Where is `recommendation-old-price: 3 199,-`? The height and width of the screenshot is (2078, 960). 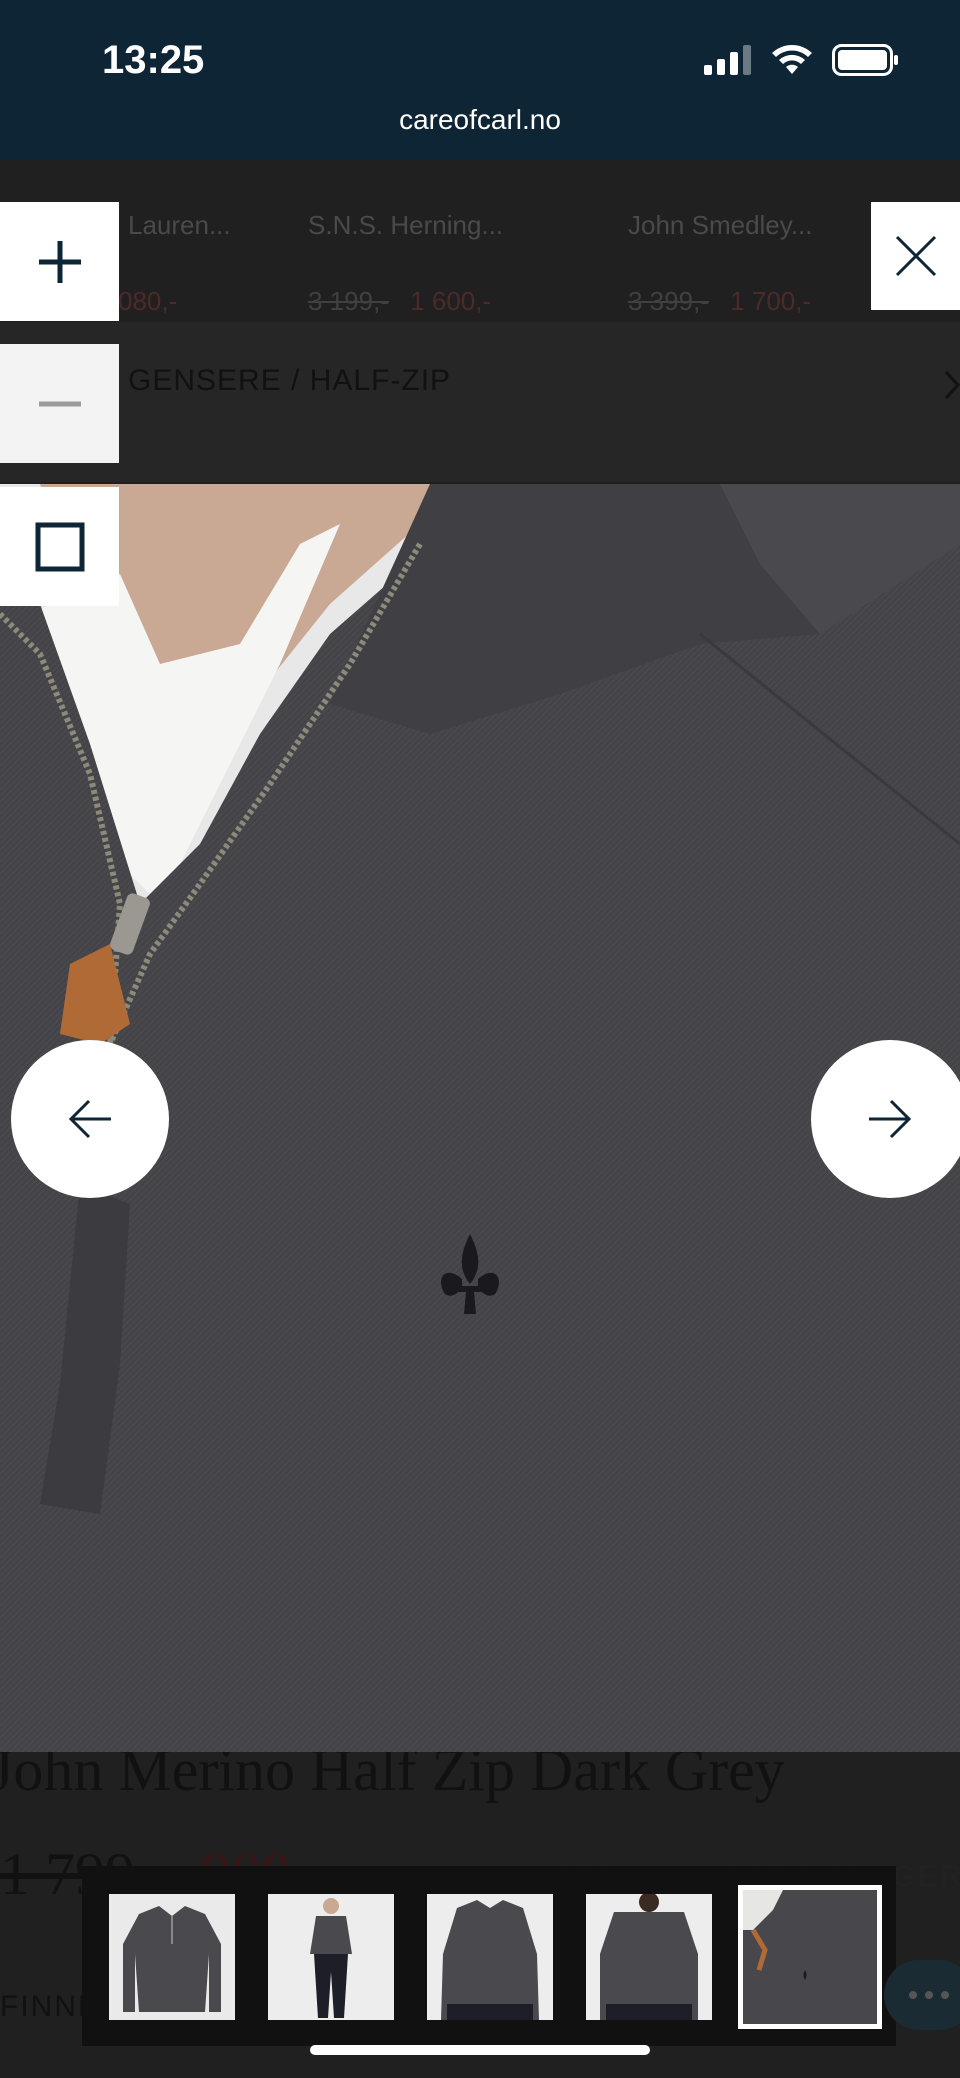
recommendation-old-price: 3 199,- is located at coordinates (348, 301).